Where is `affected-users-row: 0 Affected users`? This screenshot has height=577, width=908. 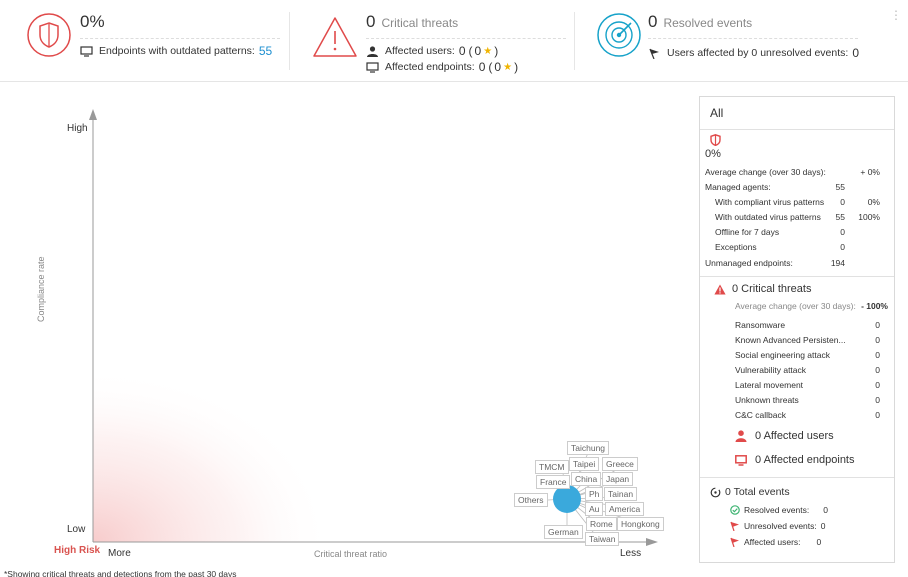 affected-users-row: 0 Affected users is located at coordinates (784, 436).